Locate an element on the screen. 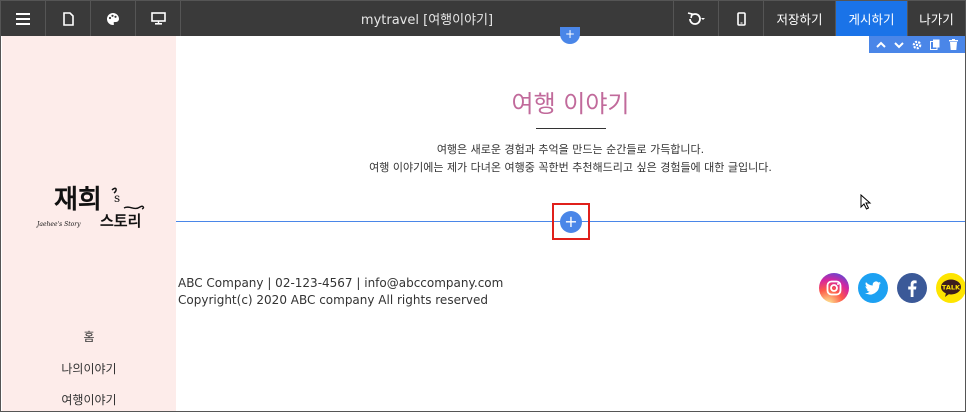 The image size is (966, 412). gear-icon is located at coordinates (917, 44).